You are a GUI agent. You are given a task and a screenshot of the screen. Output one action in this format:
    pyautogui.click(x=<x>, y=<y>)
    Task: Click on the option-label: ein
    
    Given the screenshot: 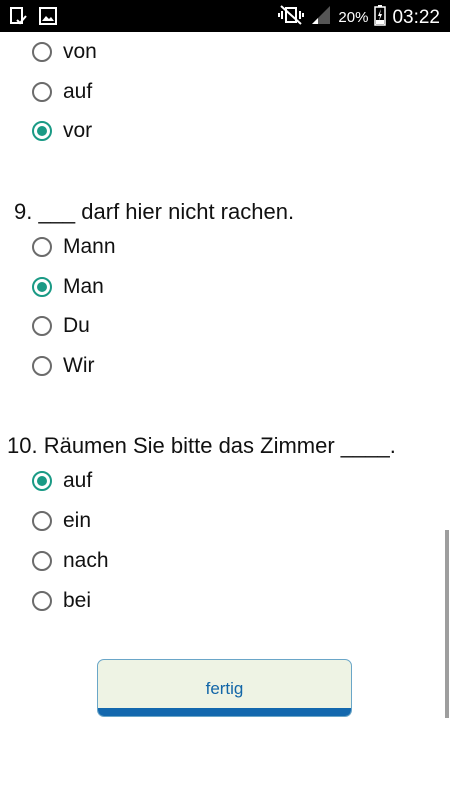 What is the action you would take?
    pyautogui.click(x=77, y=520)
    